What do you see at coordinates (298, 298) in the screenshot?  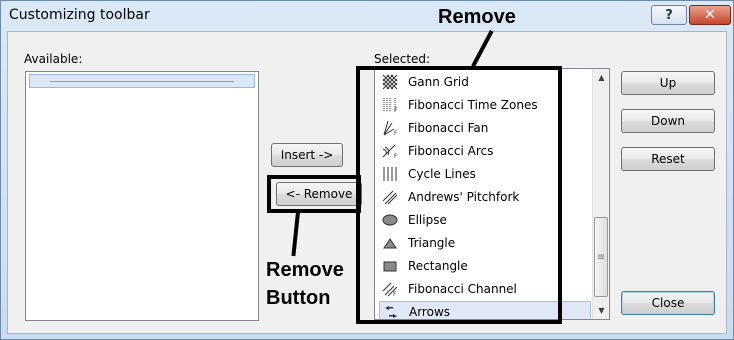 I see `remove-button-annotation-line2: Button` at bounding box center [298, 298].